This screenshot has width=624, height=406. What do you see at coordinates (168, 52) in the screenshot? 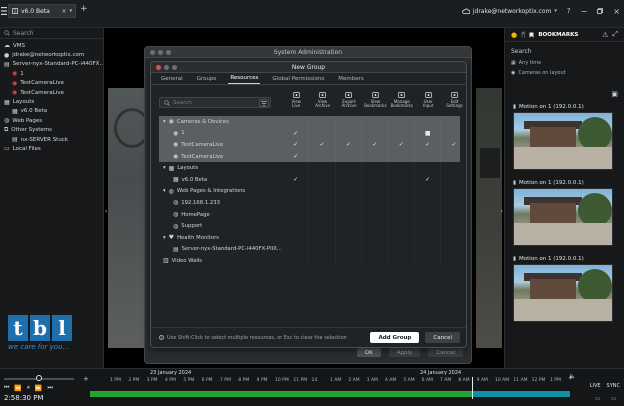
I see `zoom-dot` at bounding box center [168, 52].